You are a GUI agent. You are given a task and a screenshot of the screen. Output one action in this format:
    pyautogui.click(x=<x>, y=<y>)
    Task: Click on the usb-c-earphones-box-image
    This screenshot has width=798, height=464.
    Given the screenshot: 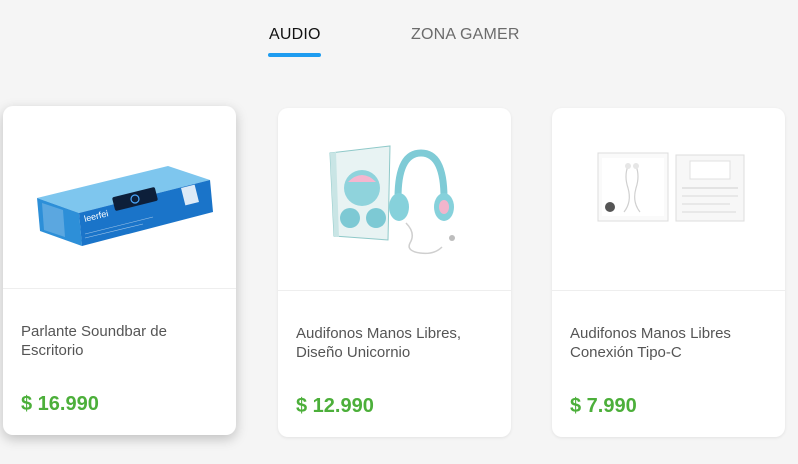 What is the action you would take?
    pyautogui.click(x=668, y=199)
    